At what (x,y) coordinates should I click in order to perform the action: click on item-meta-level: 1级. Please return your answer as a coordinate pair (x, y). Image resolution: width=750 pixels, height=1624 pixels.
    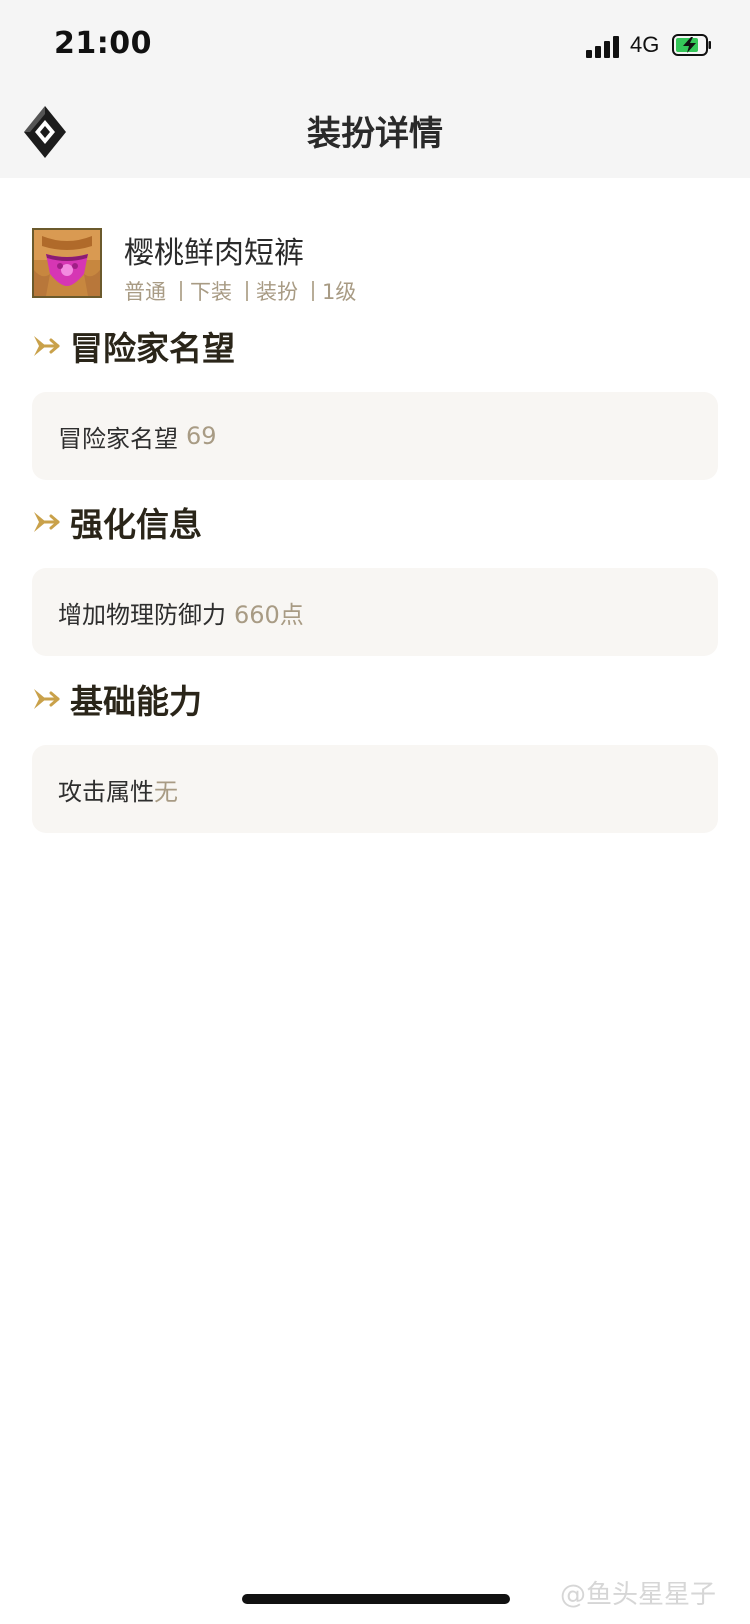
    Looking at the image, I should click on (339, 292).